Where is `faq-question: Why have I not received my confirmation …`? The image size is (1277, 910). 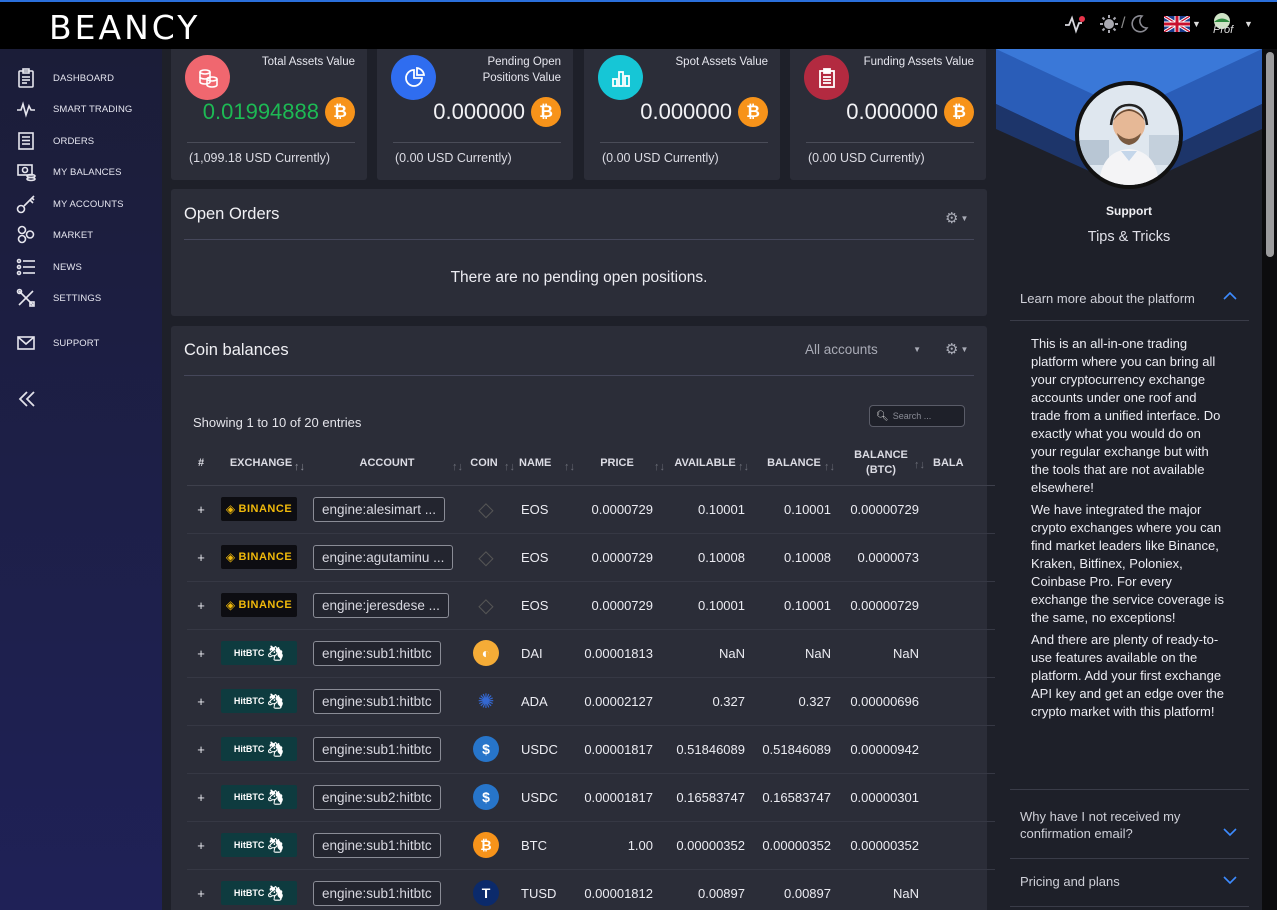 faq-question: Why have I not received my confirmation … is located at coordinates (1100, 825).